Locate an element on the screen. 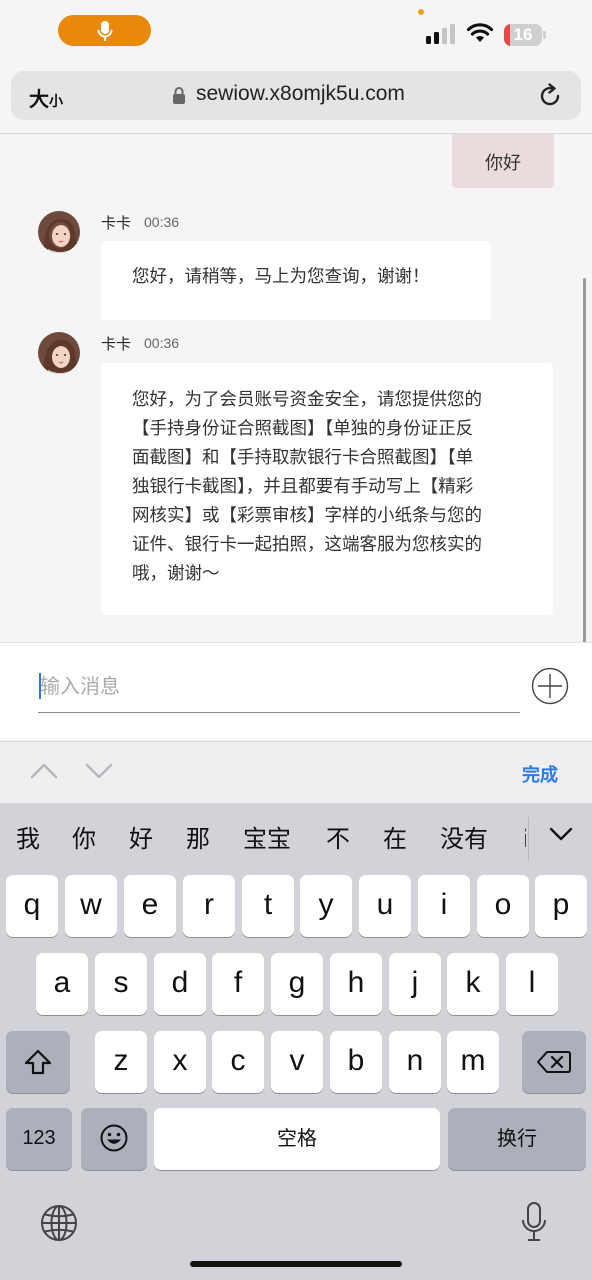  message-line: 证件、银行卡一起拍照，这端客服为您核实的 is located at coordinates (307, 545).